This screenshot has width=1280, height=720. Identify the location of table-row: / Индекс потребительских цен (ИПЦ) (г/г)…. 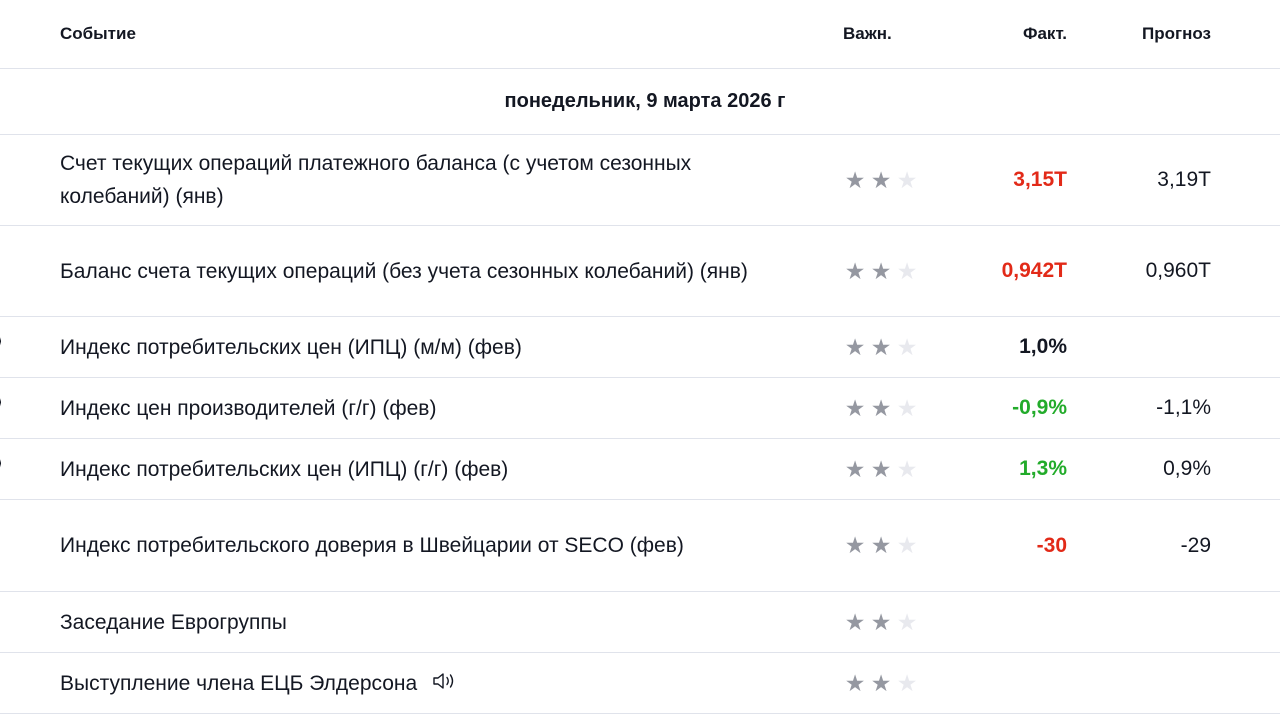
(640, 469).